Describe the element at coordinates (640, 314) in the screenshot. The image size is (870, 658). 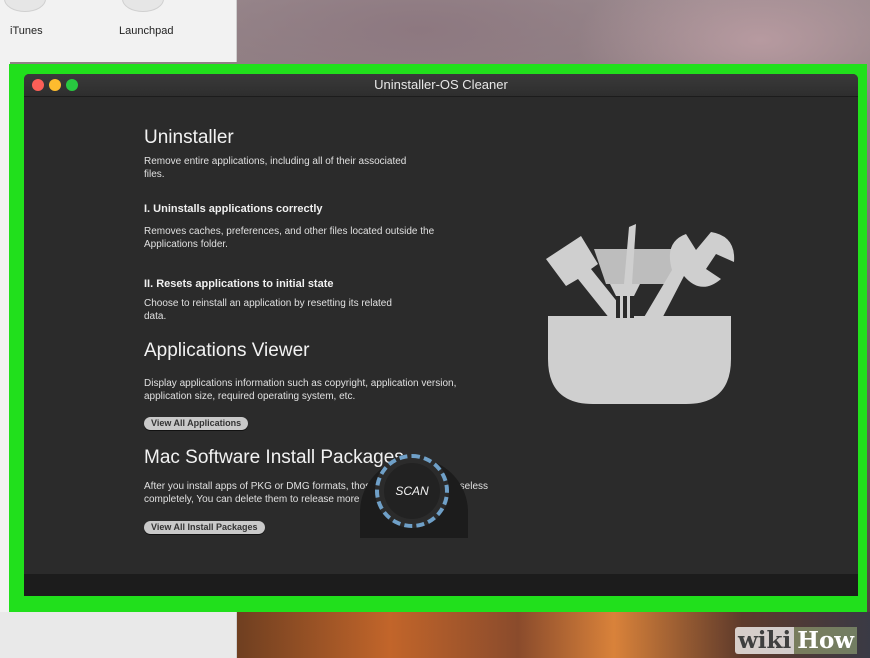
I see `toolbox-icon` at that location.